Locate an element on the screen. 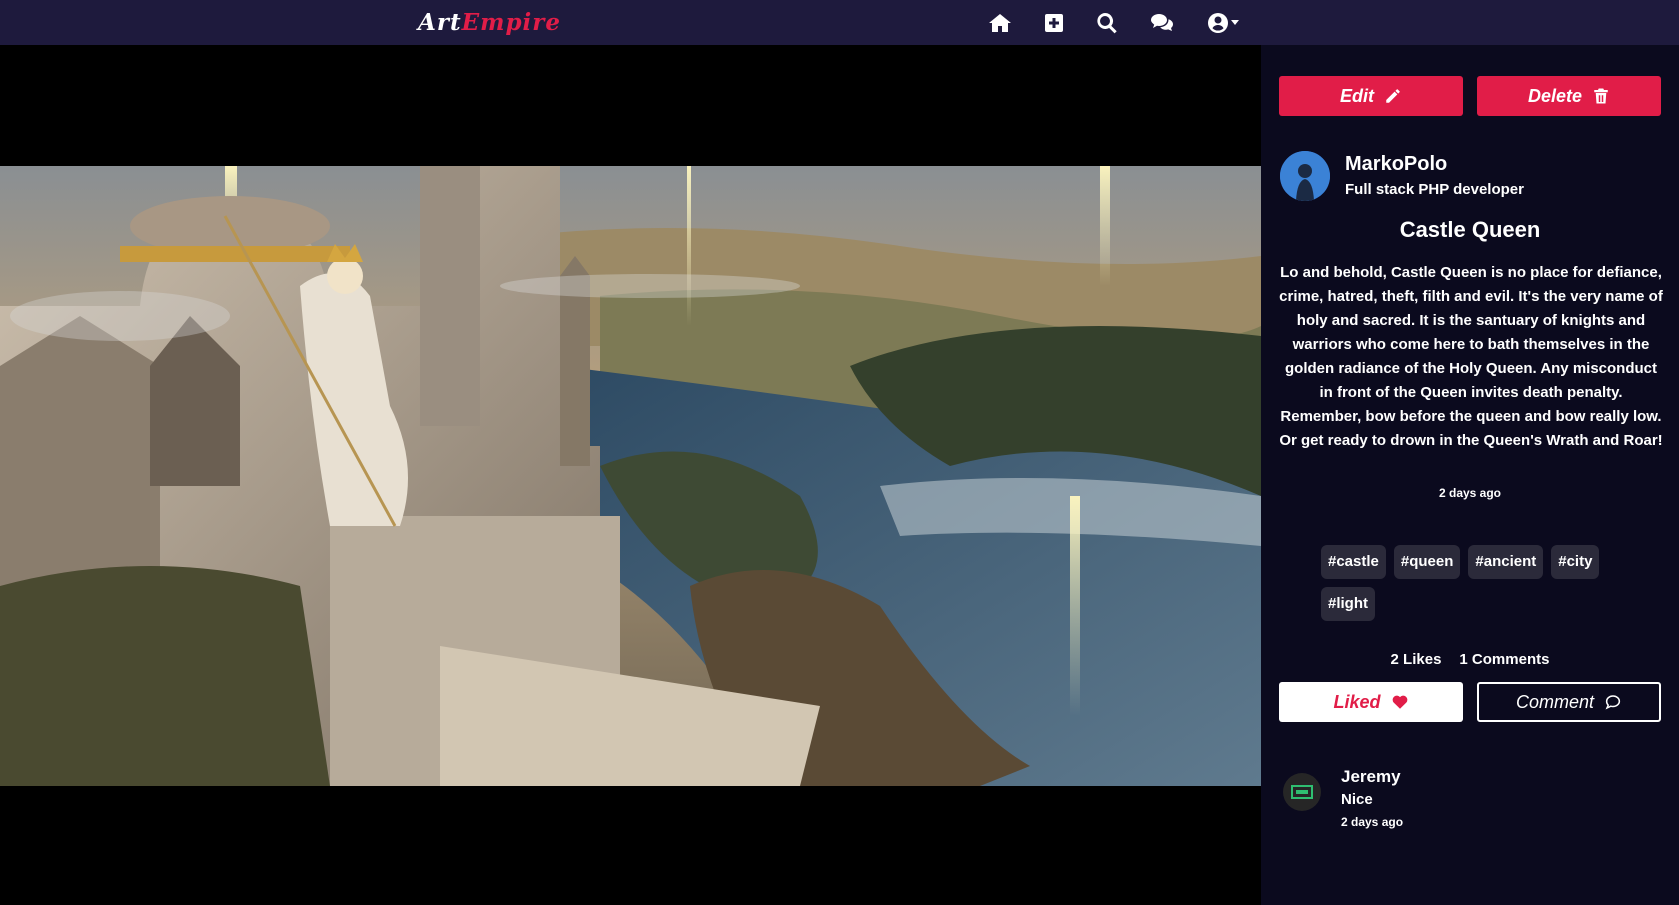 Image resolution: width=1679 pixels, height=905 pixels. comment-button: Comment is located at coordinates (1569, 702).